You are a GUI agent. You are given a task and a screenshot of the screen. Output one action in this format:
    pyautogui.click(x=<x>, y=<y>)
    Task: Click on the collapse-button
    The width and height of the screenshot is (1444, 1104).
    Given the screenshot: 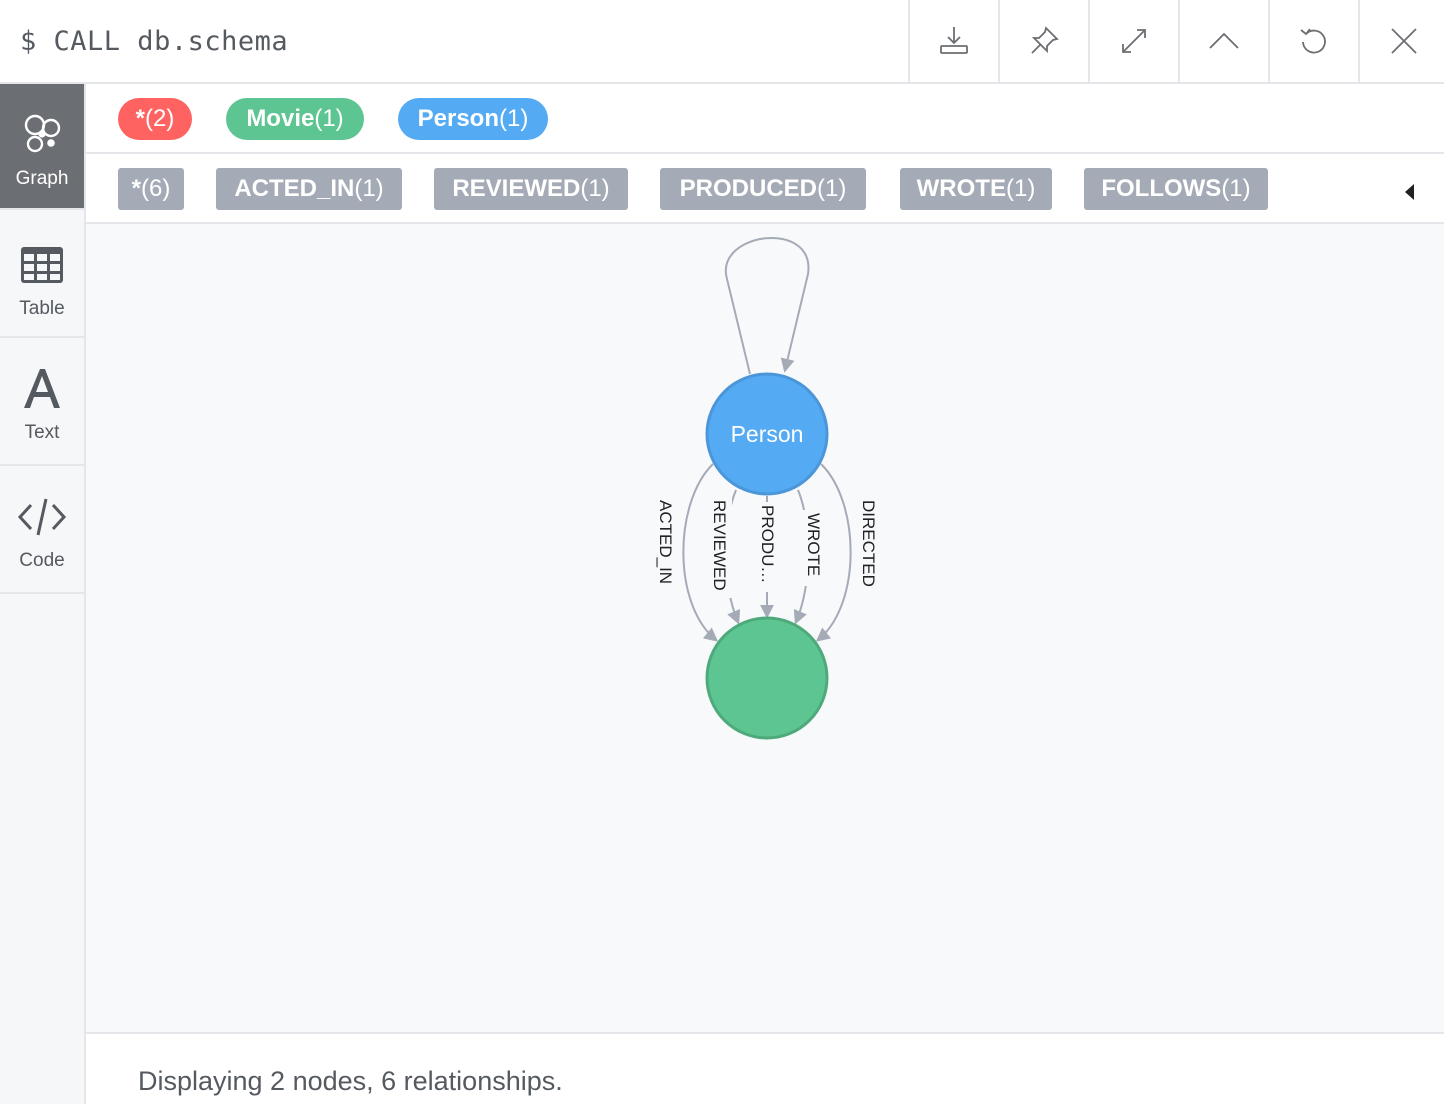 What is the action you would take?
    pyautogui.click(x=1223, y=41)
    